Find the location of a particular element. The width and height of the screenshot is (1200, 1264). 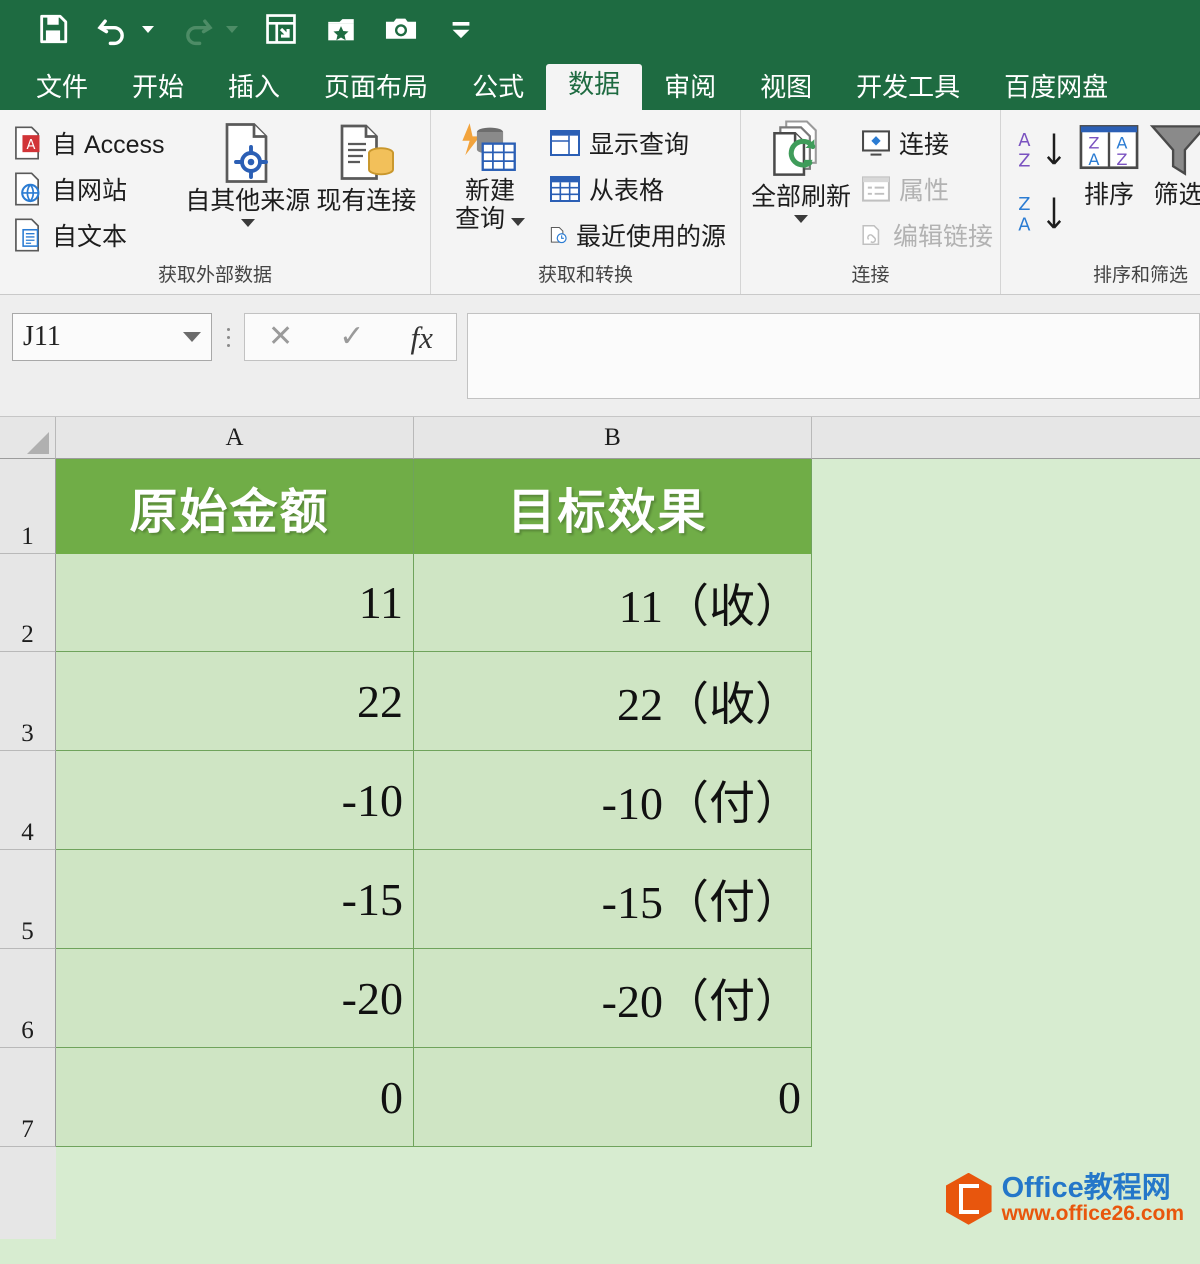

cancel-formula-icon: ✕ is located at coordinates (280, 337).